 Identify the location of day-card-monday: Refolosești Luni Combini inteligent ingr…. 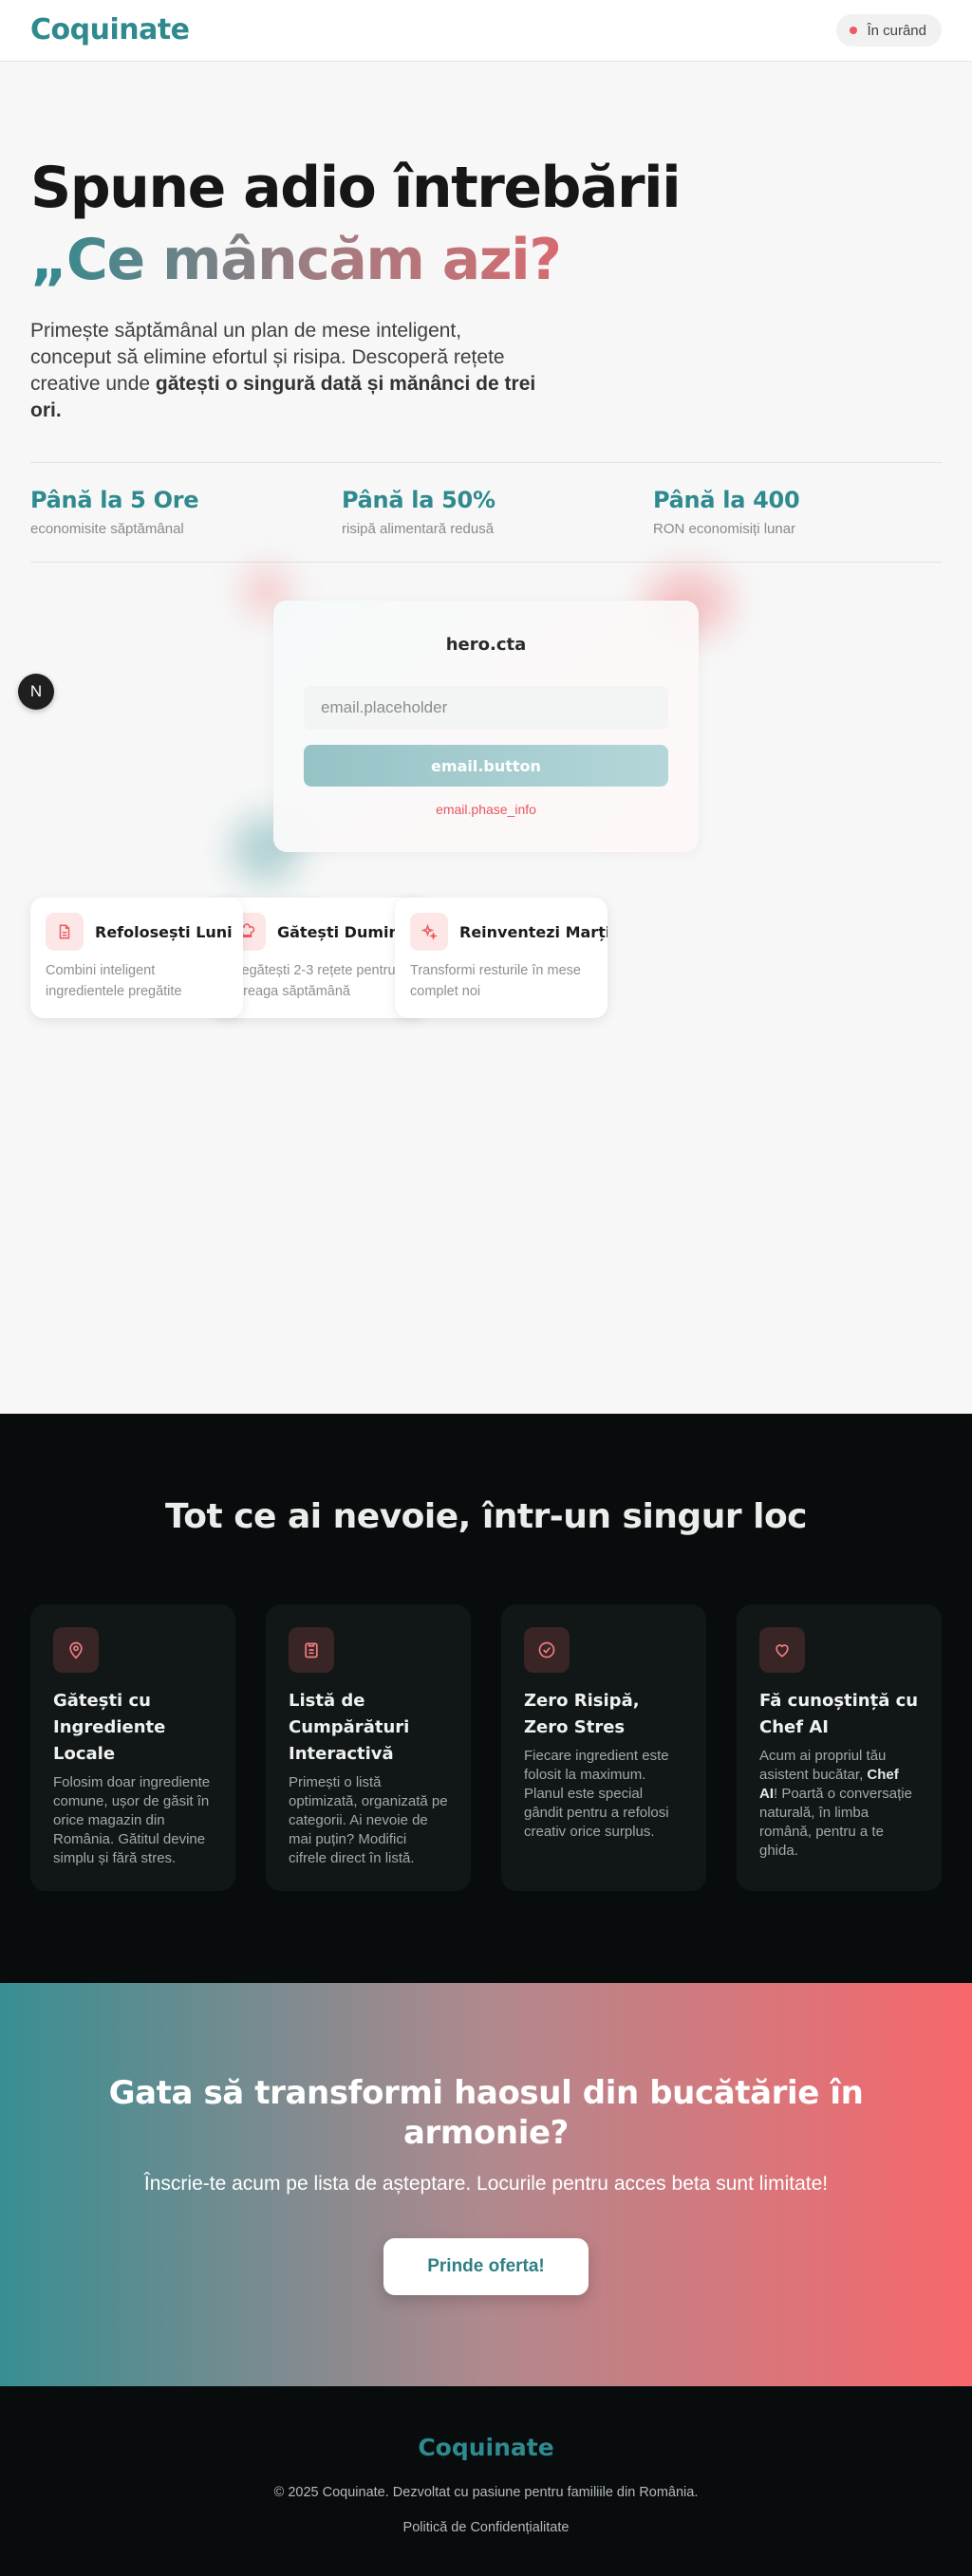
(136, 958).